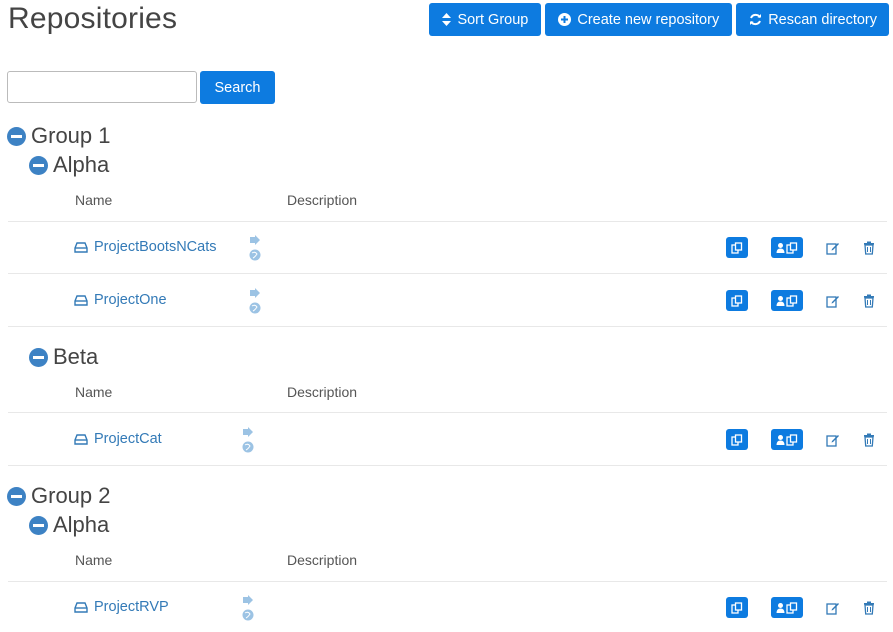  Describe the element at coordinates (71, 135) in the screenshot. I see `group-title: Group 1` at that location.